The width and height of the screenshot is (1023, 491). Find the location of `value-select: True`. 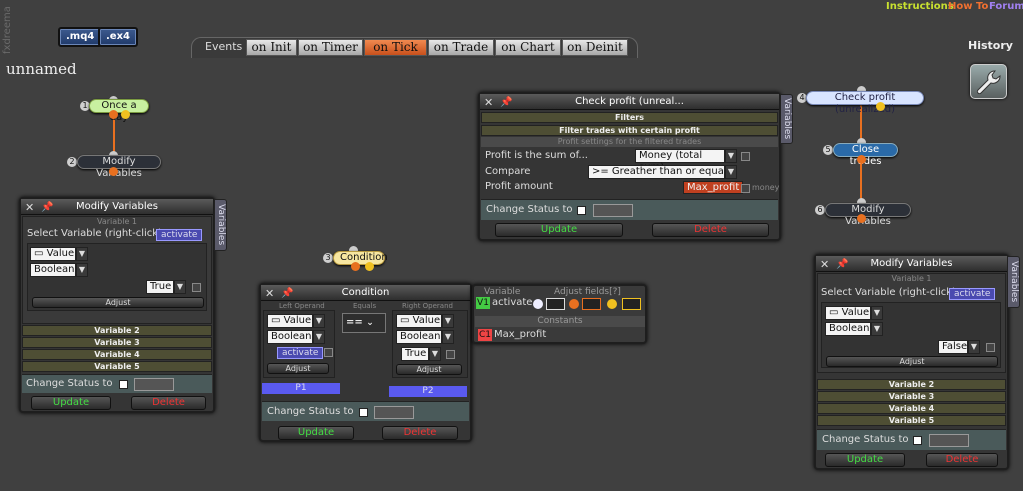

value-select: True is located at coordinates (160, 287).